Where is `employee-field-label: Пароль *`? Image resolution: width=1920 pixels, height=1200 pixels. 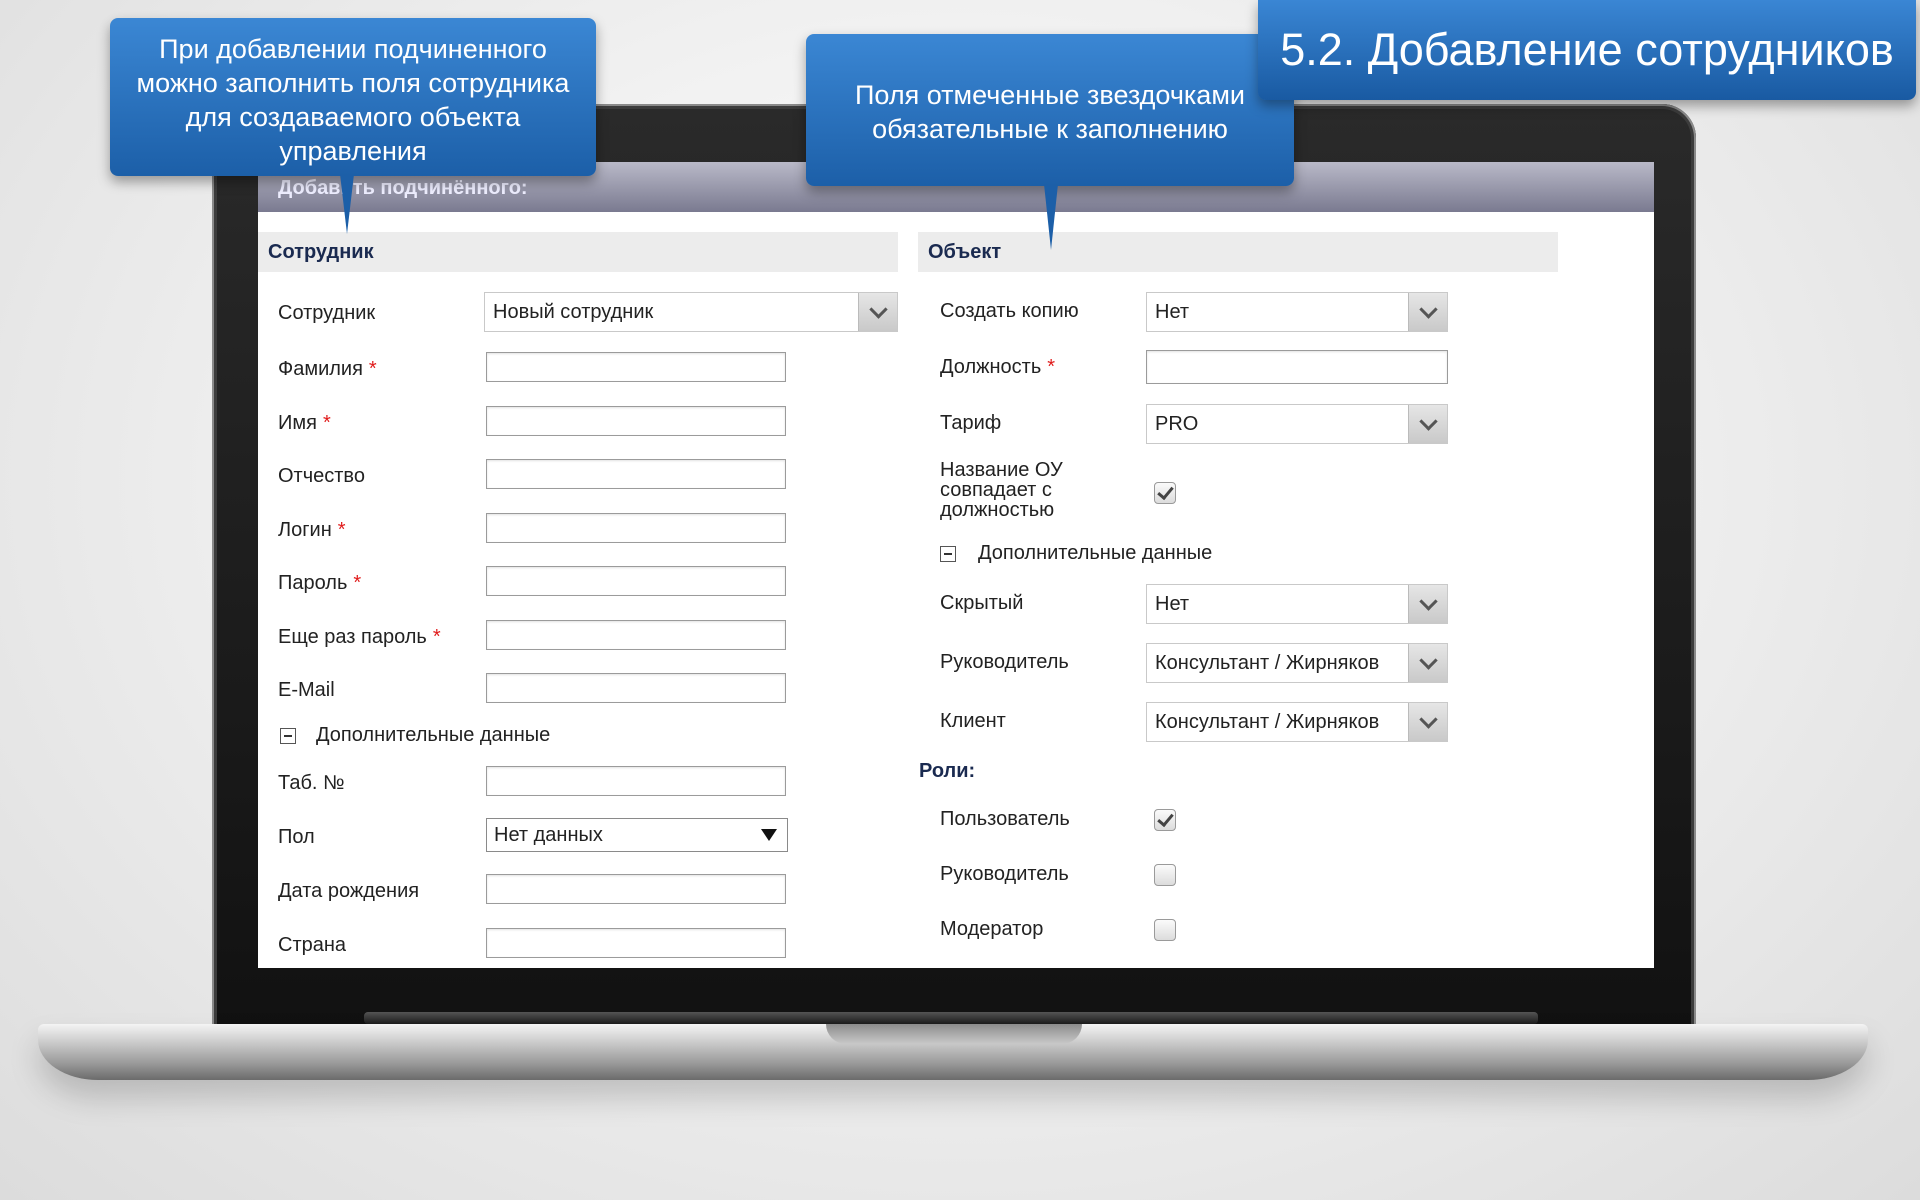 employee-field-label: Пароль * is located at coordinates (319, 583).